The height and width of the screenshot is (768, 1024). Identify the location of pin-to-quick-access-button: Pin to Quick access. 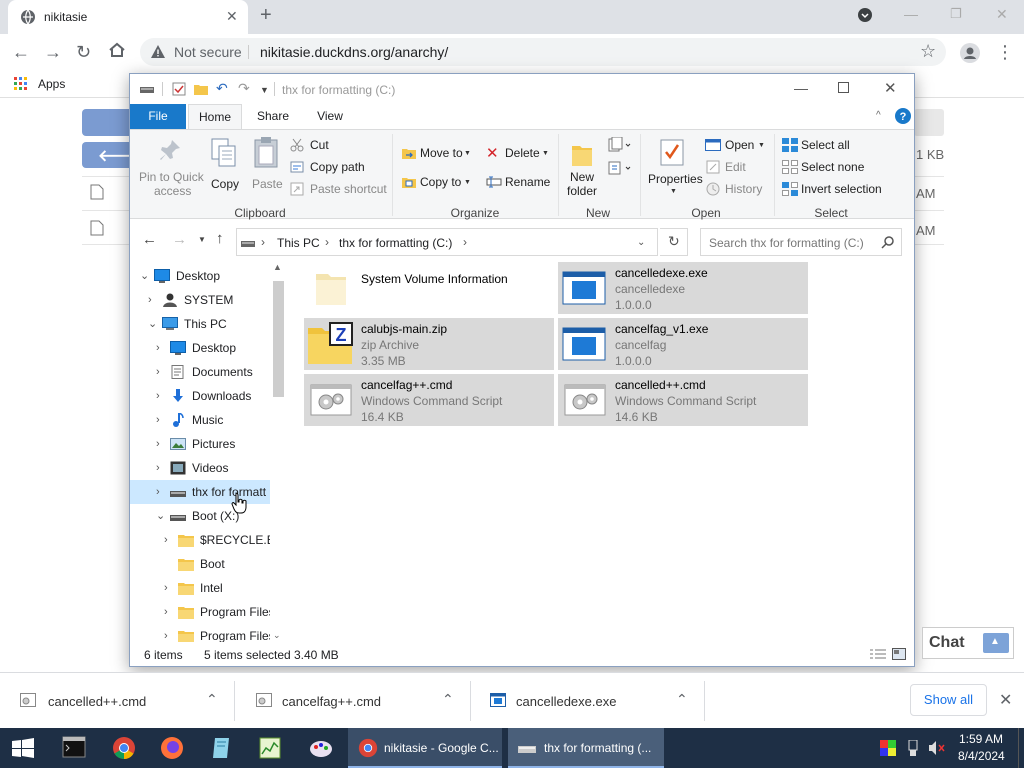
(170, 167).